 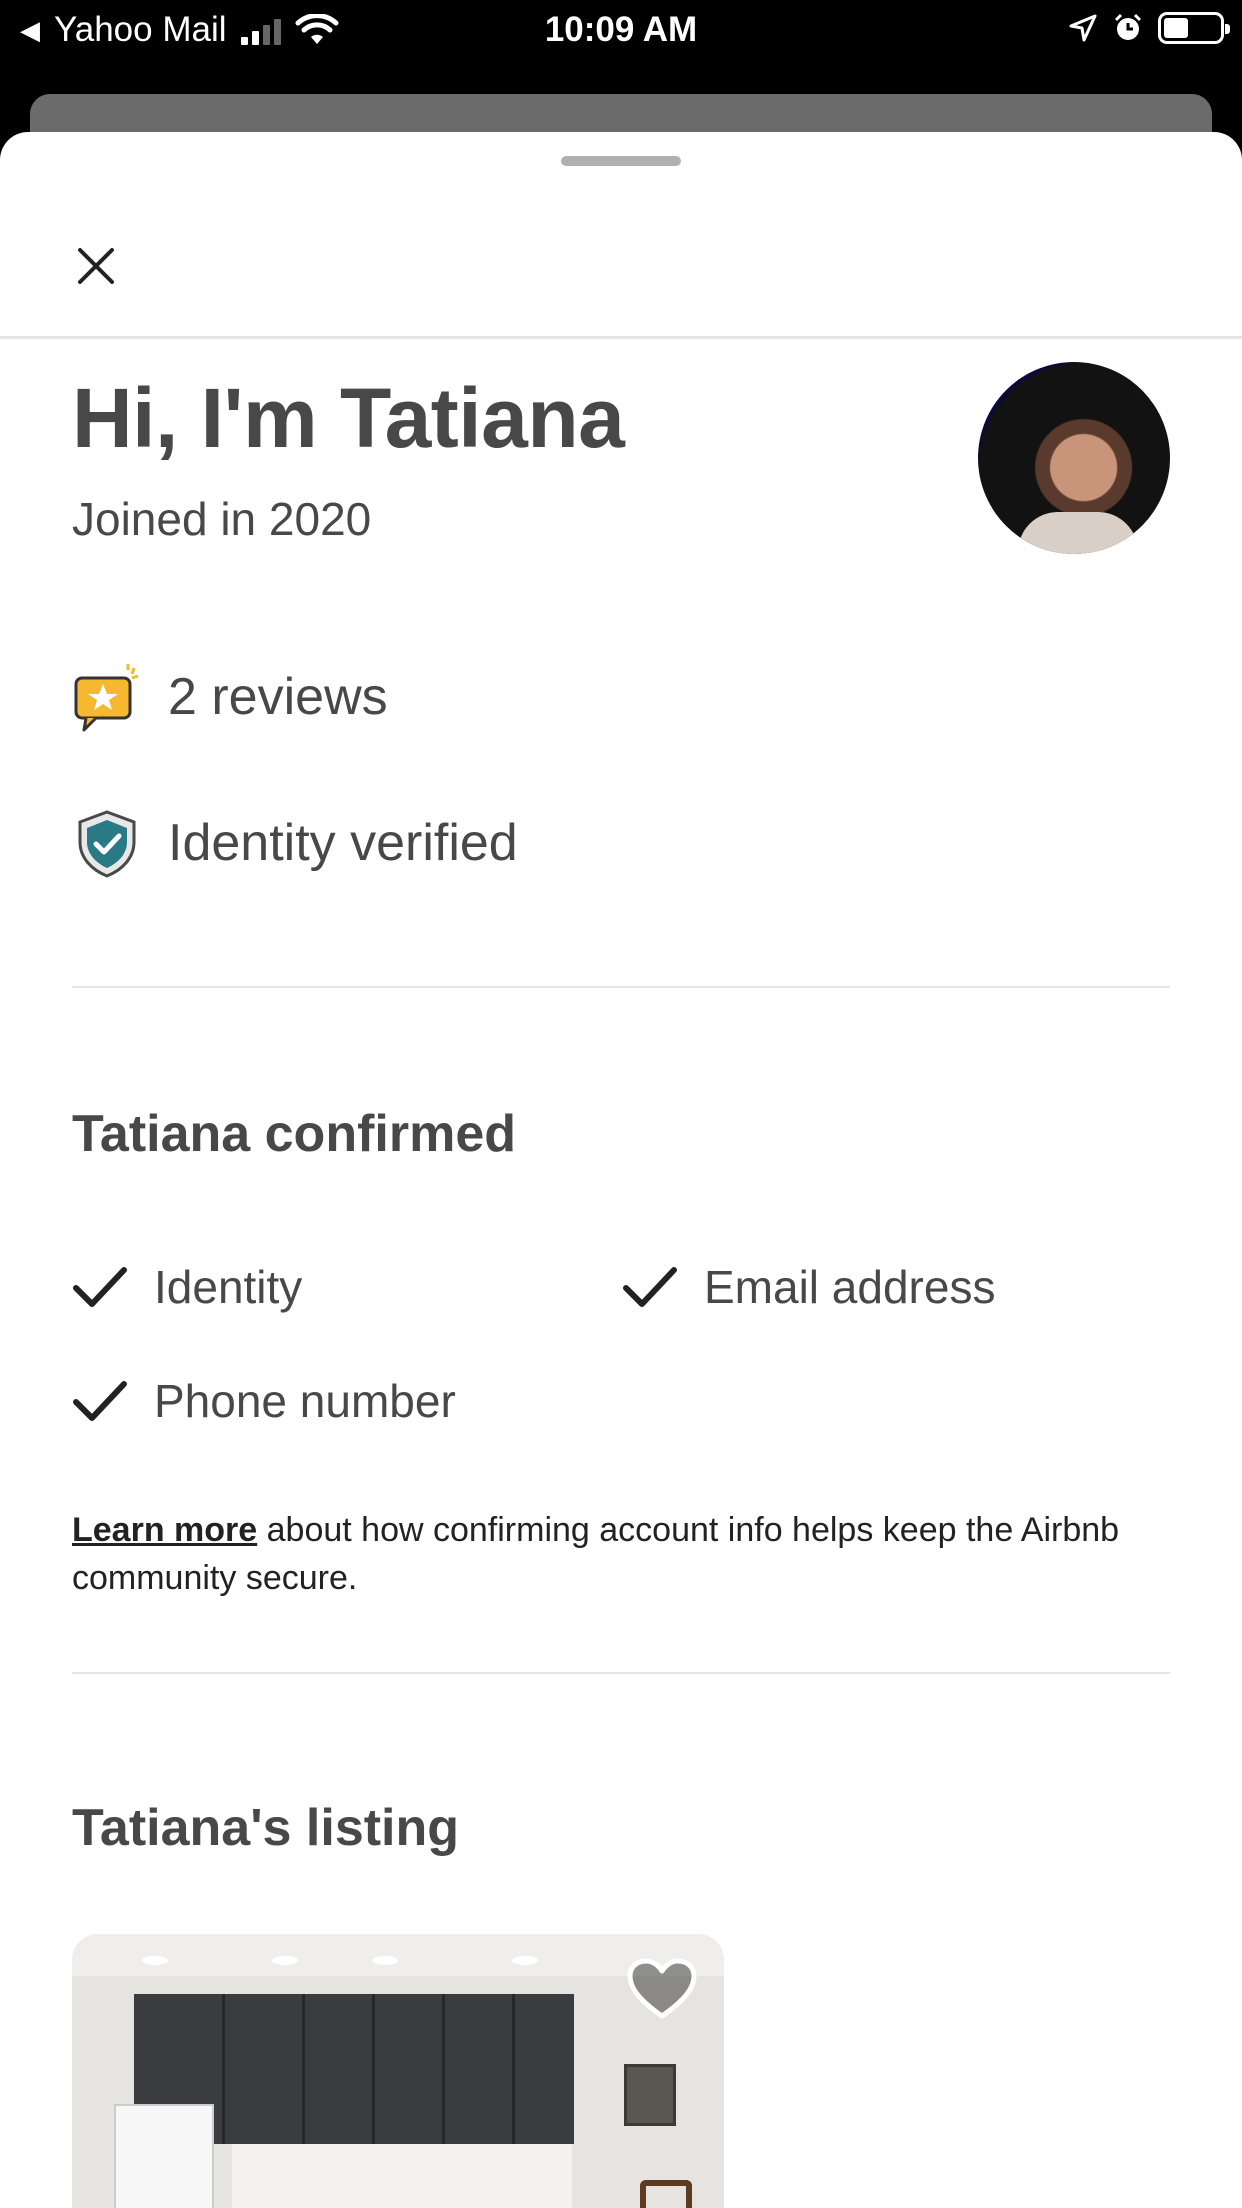 I want to click on confirmed-title: Tatiana confirmed, so click(x=294, y=1134).